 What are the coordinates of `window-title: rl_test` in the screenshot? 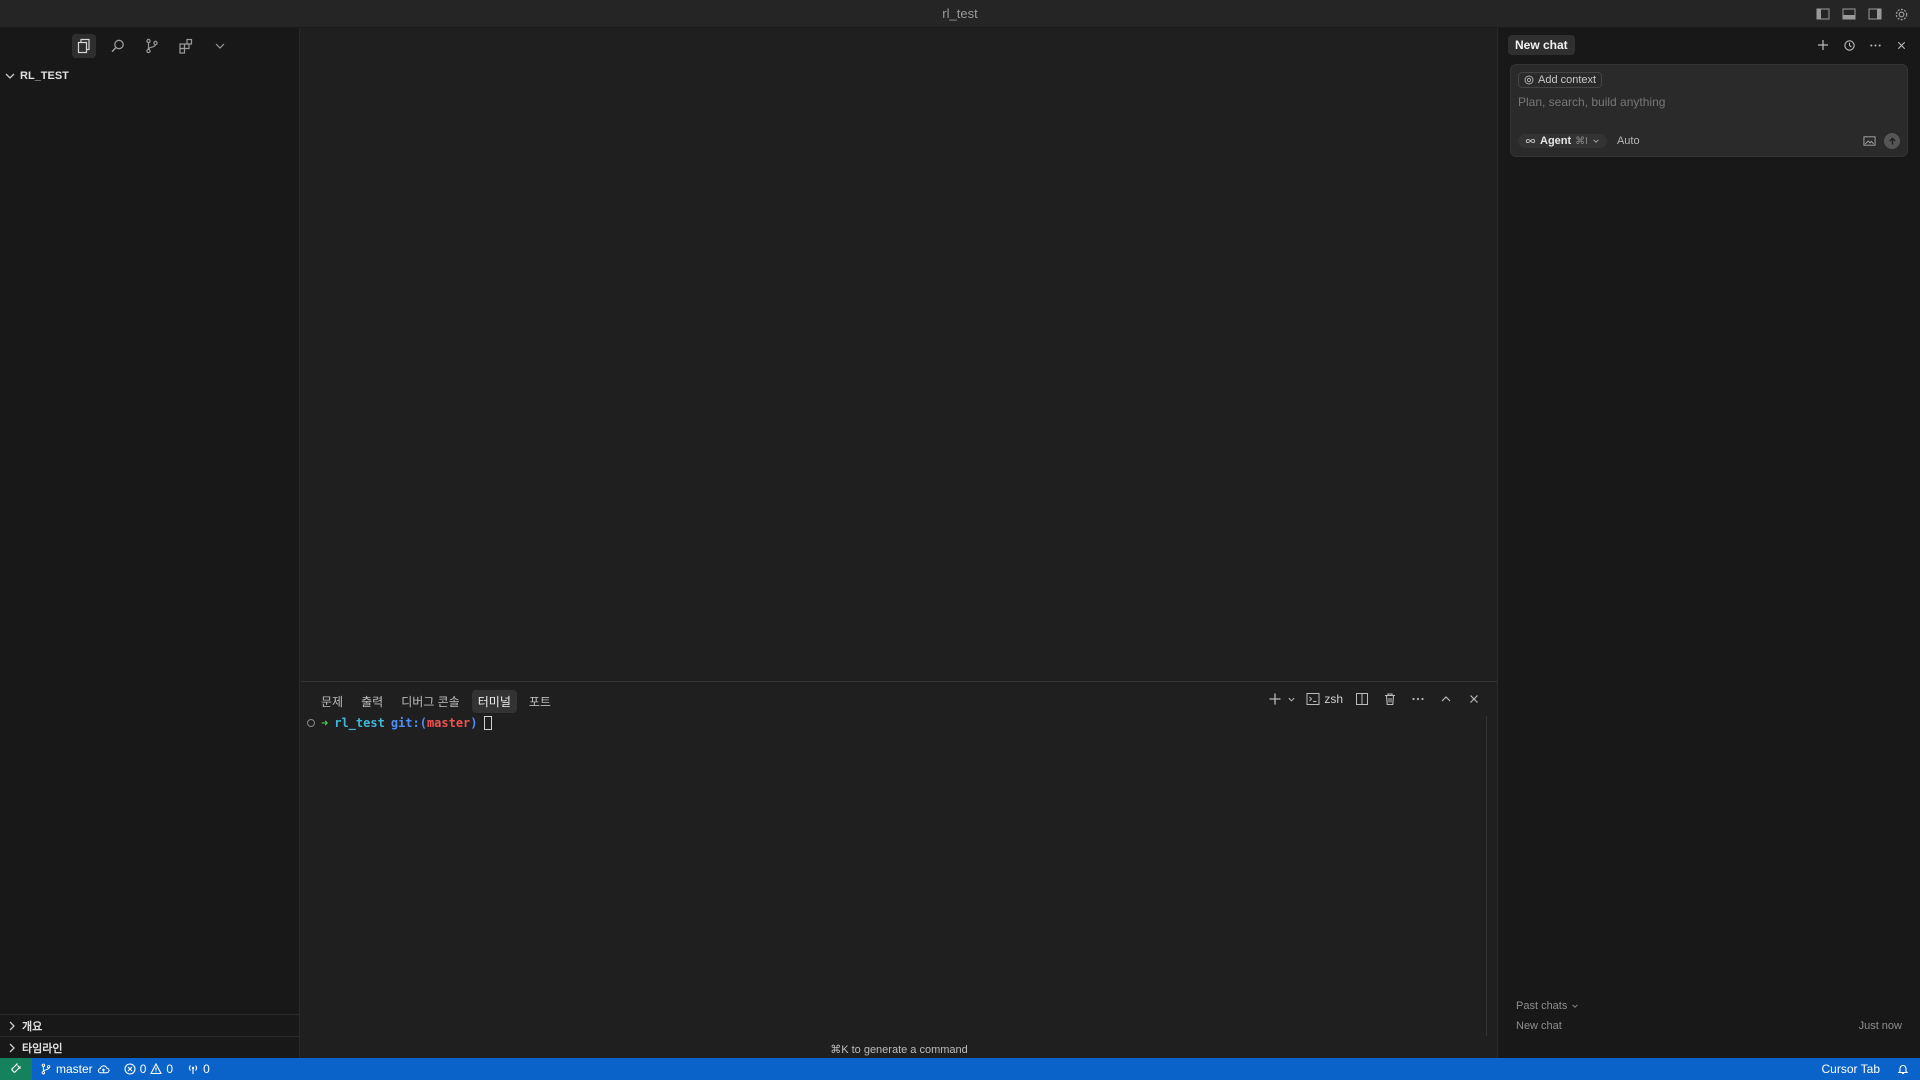 It's located at (960, 13).